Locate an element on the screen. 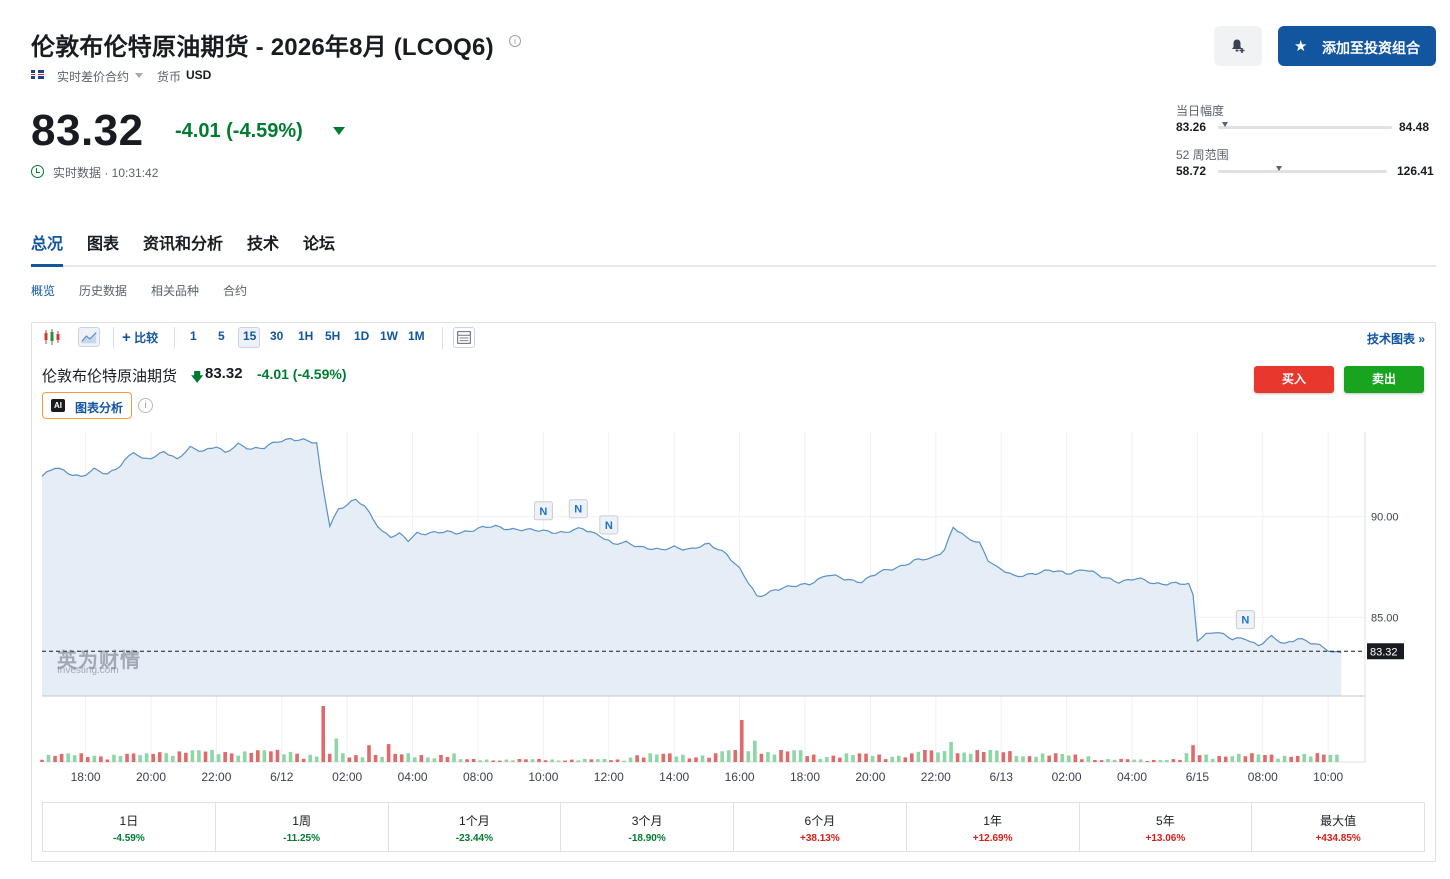 This screenshot has height=879, width=1450. day-range-label: 当日幅度 is located at coordinates (1200, 111).